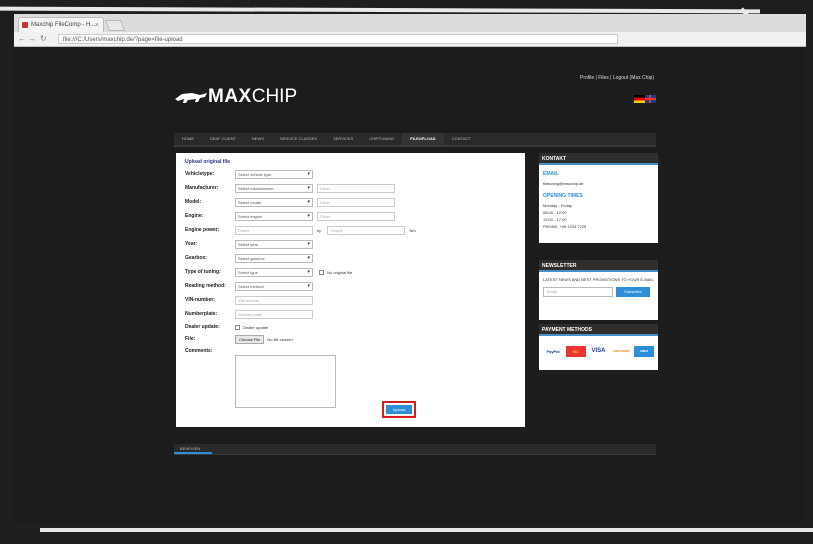 The image size is (813, 544). What do you see at coordinates (25, 25) in the screenshot?
I see `favicon-icon` at bounding box center [25, 25].